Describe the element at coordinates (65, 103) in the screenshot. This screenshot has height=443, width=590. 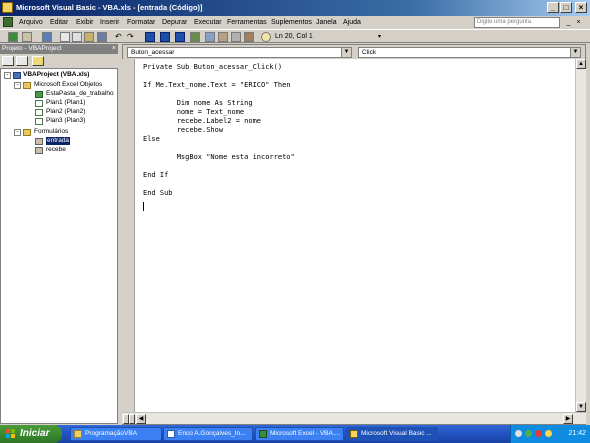
I see `tree-item-plan1: Plan1 (Plan1)` at that location.